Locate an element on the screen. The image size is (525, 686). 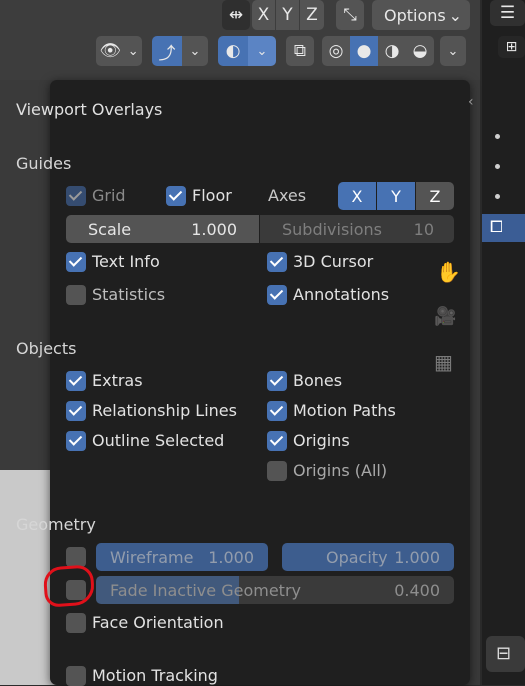
opacity-field: Opacity 1.000 is located at coordinates (368, 557).